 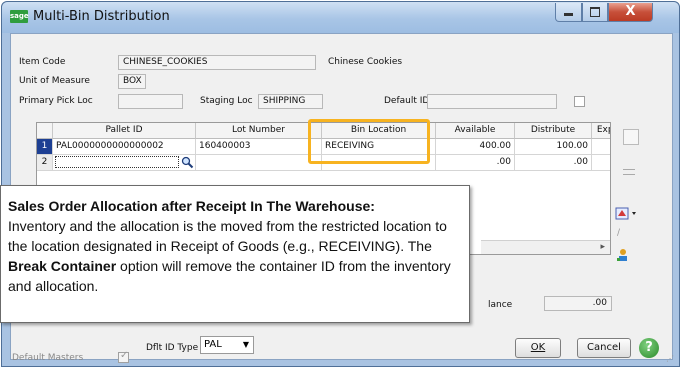 What do you see at coordinates (19, 16) in the screenshot?
I see `sage-app-icon: sage` at bounding box center [19, 16].